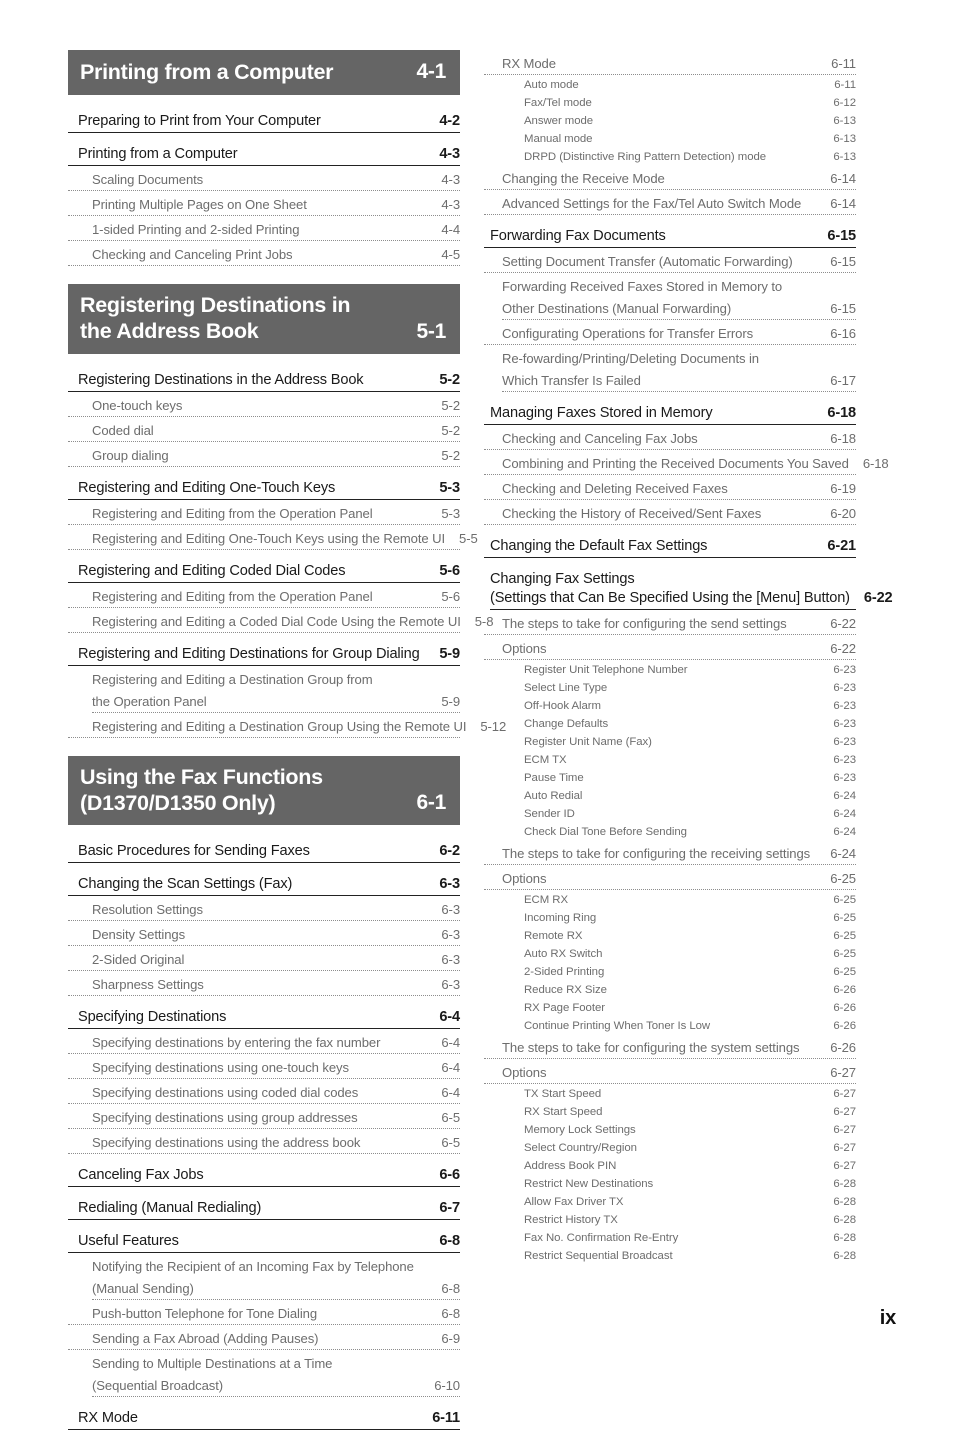 Image resolution: width=954 pixels, height=1434 pixels. I want to click on toc-entry-level-3: Sending a Fax Abroad (Adding Pauses) 6-9, so click(264, 1340).